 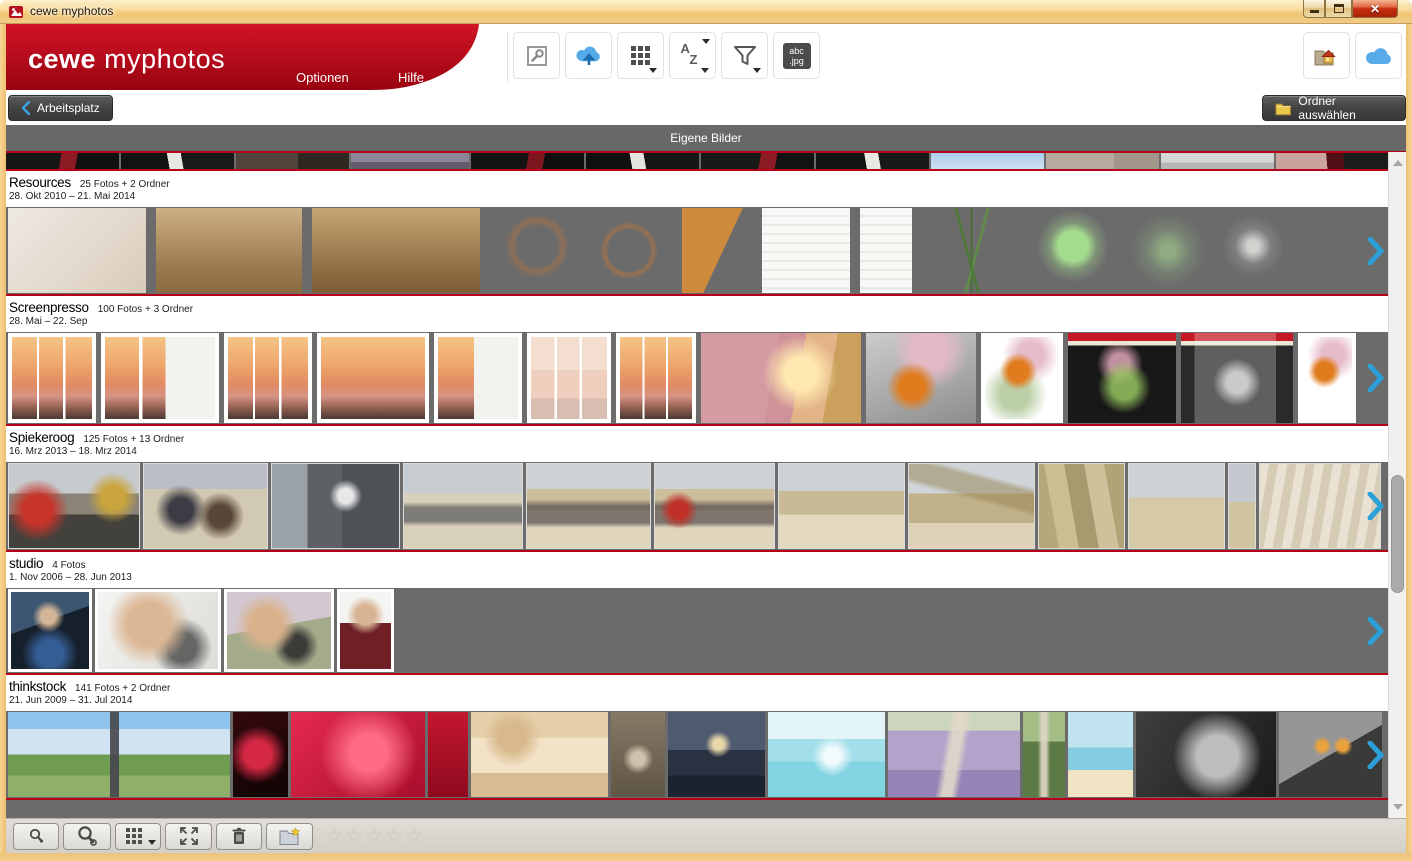 What do you see at coordinates (1326, 55) in the screenshot?
I see `home-folder-button` at bounding box center [1326, 55].